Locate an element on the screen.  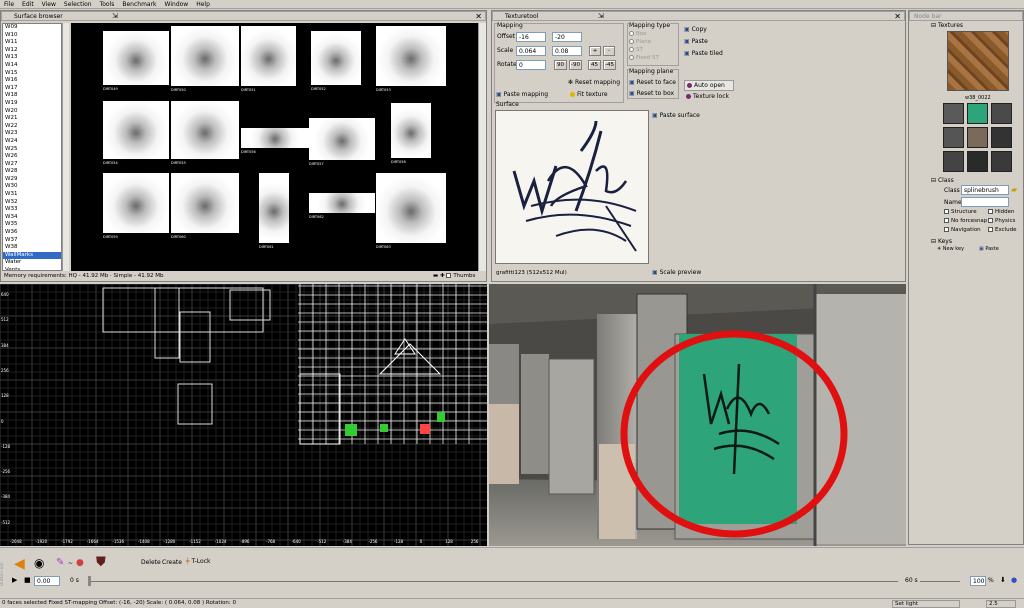
rotate-field: 0 is located at coordinates (531, 65).